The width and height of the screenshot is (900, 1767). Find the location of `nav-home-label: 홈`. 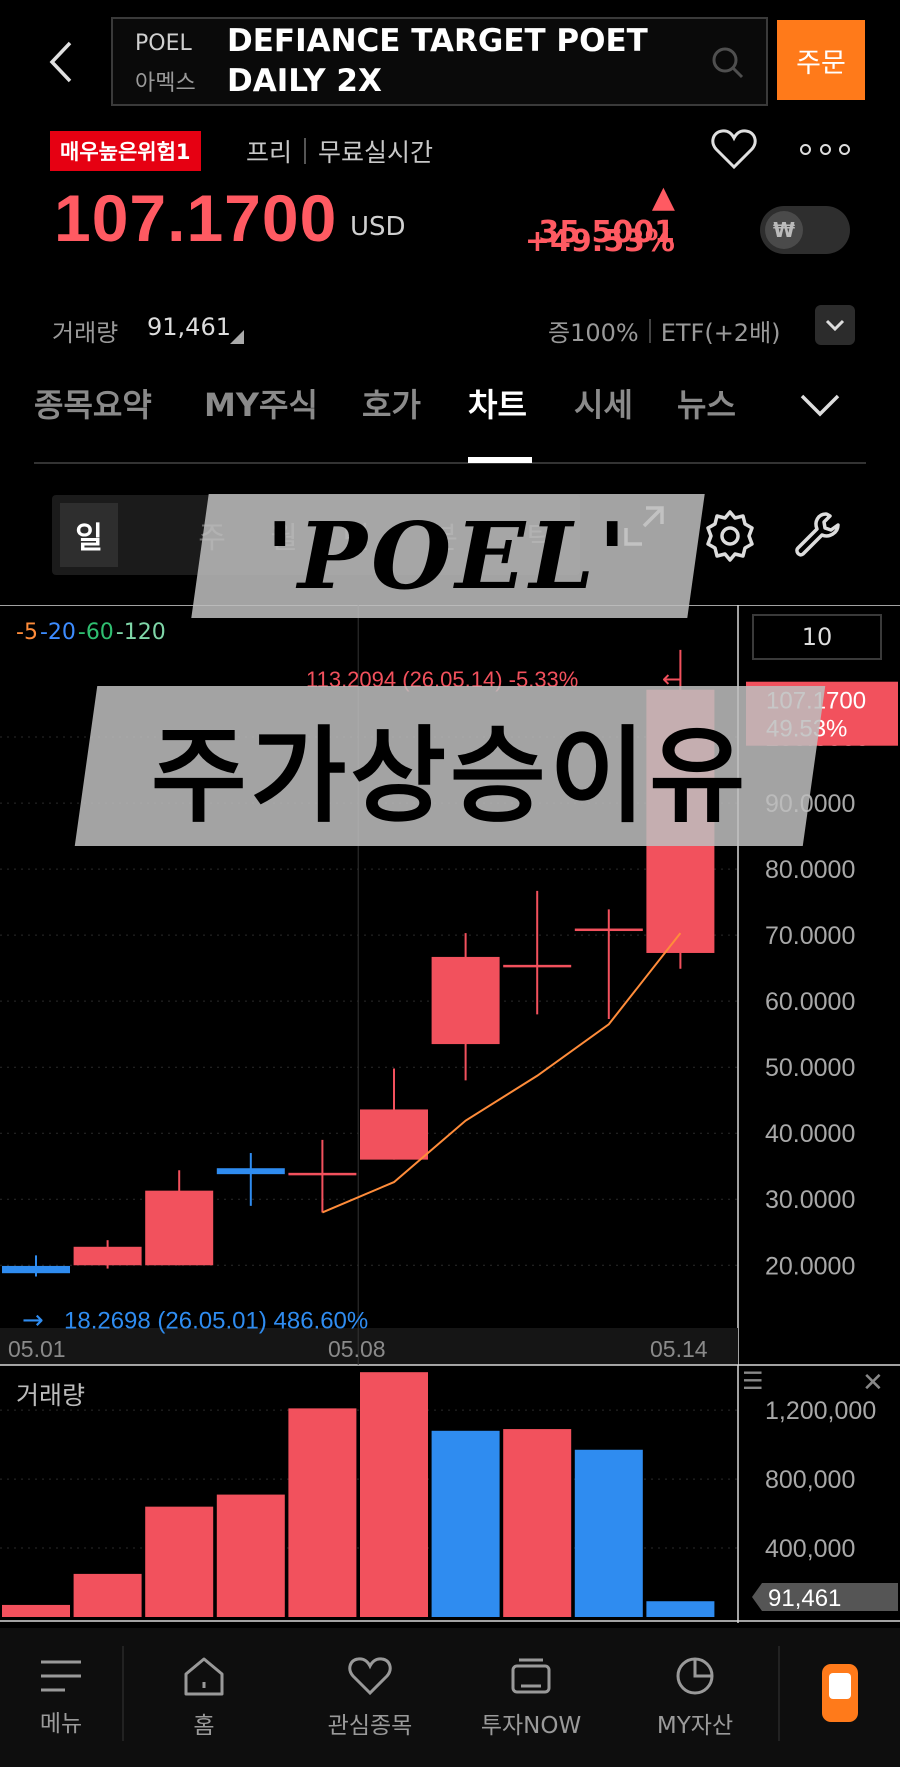

nav-home-label: 홈 is located at coordinates (204, 1725).